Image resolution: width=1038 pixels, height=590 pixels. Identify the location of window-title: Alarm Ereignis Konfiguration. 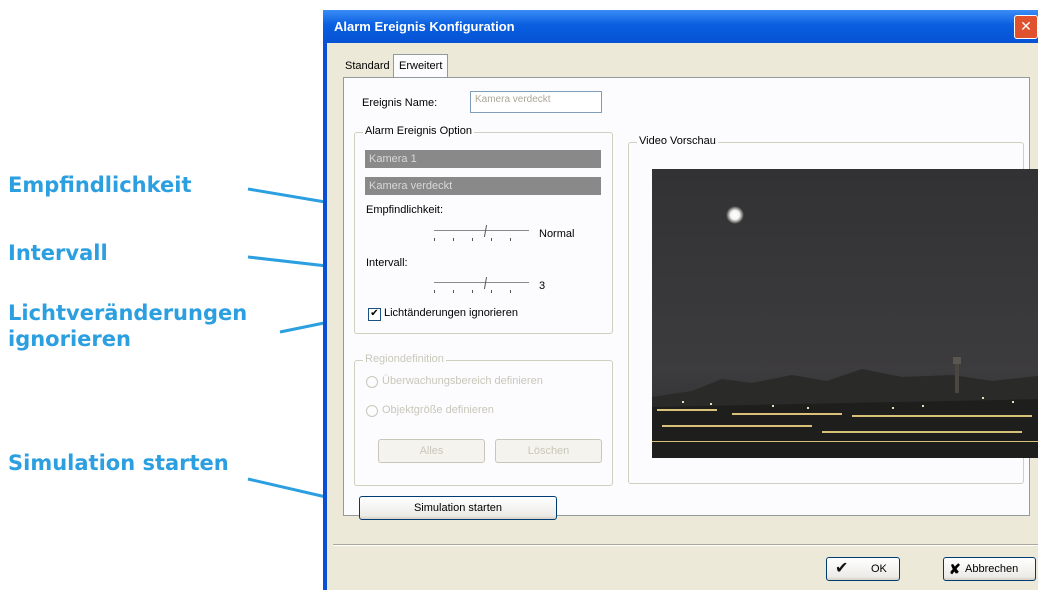
(424, 26).